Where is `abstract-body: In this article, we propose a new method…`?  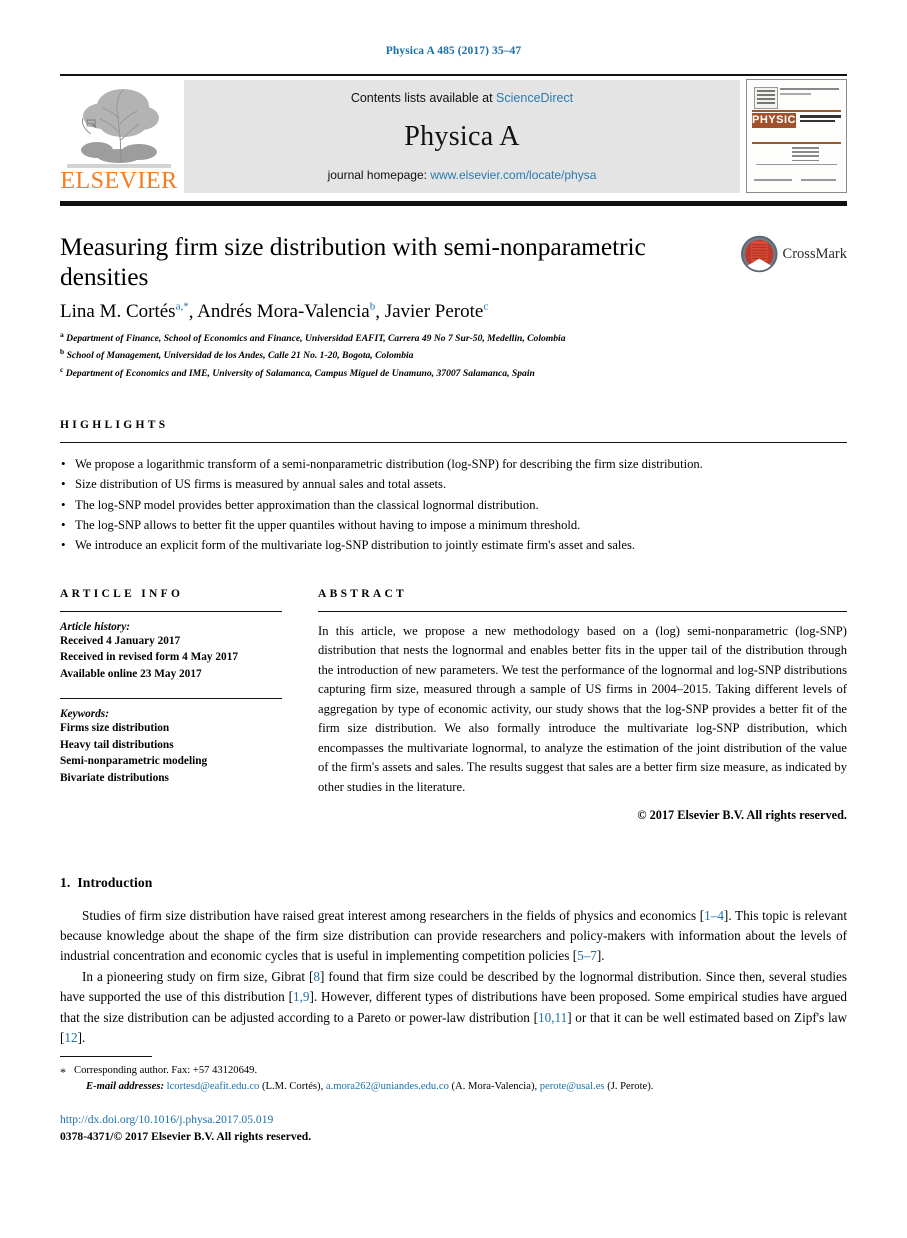
abstract-body: In this article, we propose a new method… is located at coordinates (582, 708).